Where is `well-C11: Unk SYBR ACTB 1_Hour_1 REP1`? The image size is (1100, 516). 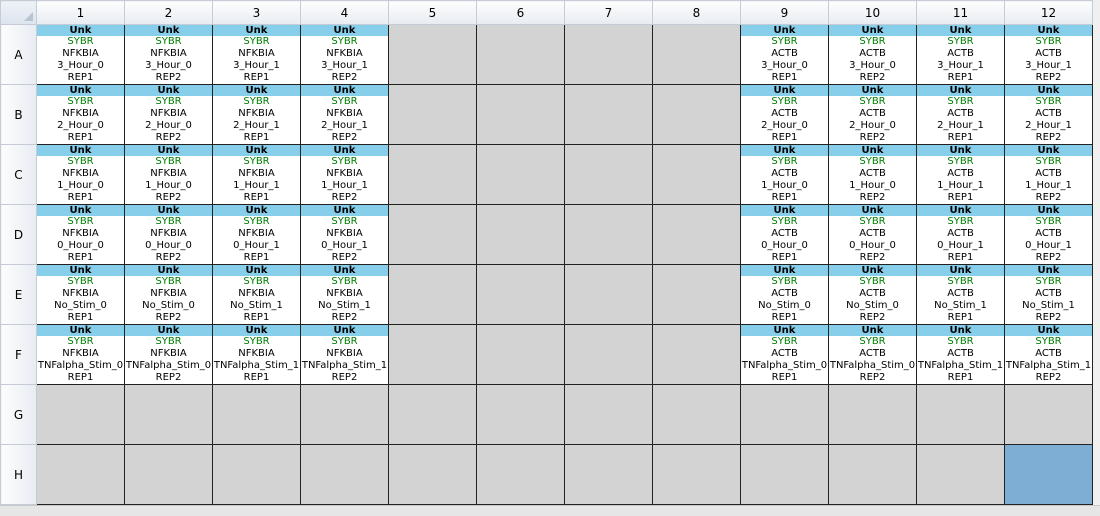
well-C11: Unk SYBR ACTB 1_Hour_1 REP1 is located at coordinates (960, 174).